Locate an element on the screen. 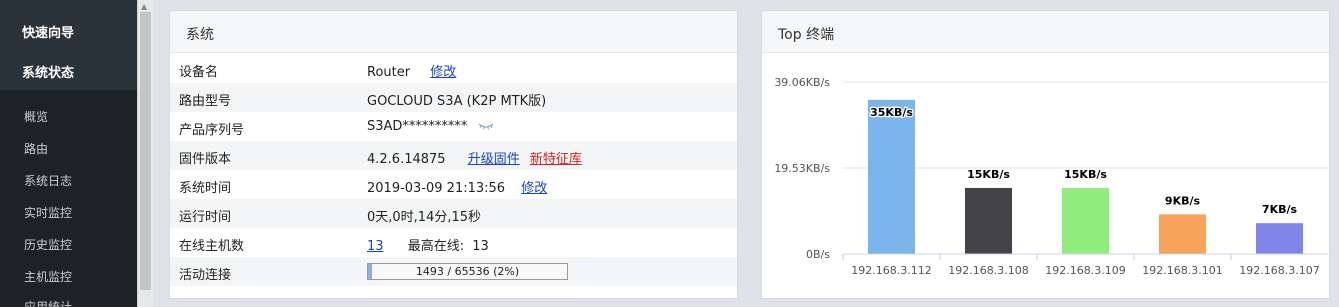  scrollbar-thumb is located at coordinates (145, 151).